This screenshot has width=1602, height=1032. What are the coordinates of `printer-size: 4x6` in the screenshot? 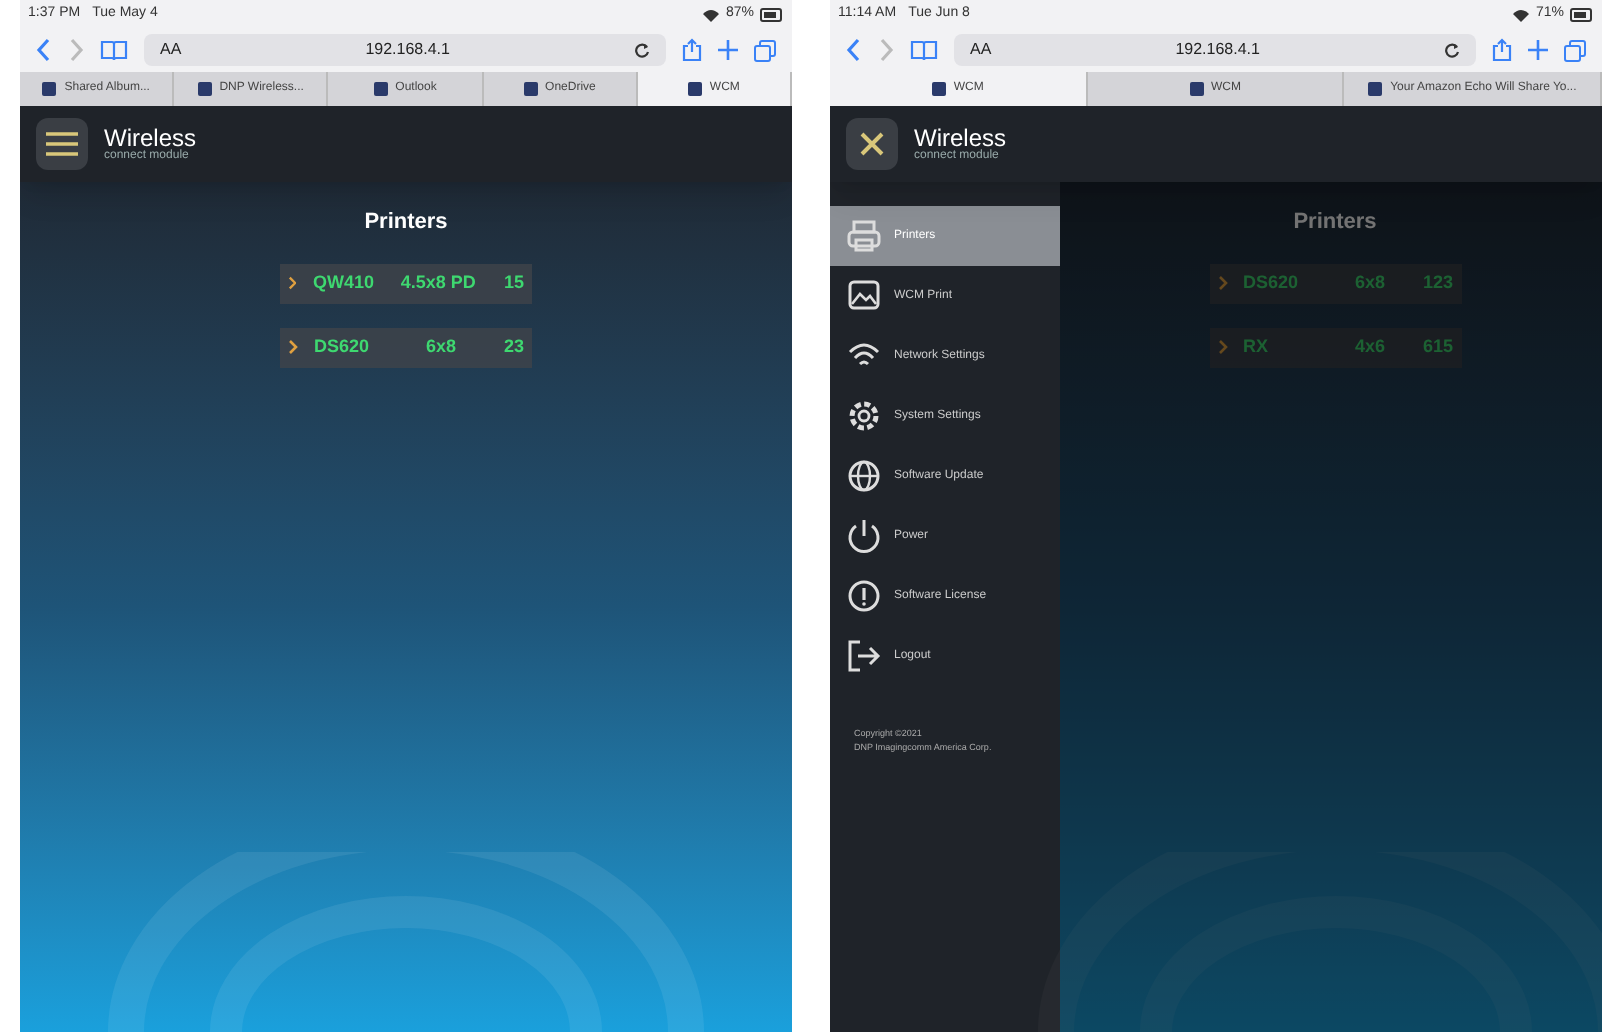 It's located at (1370, 346).